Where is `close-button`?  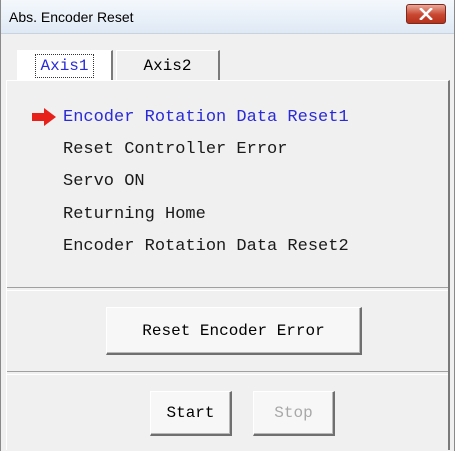
close-button is located at coordinates (426, 14).